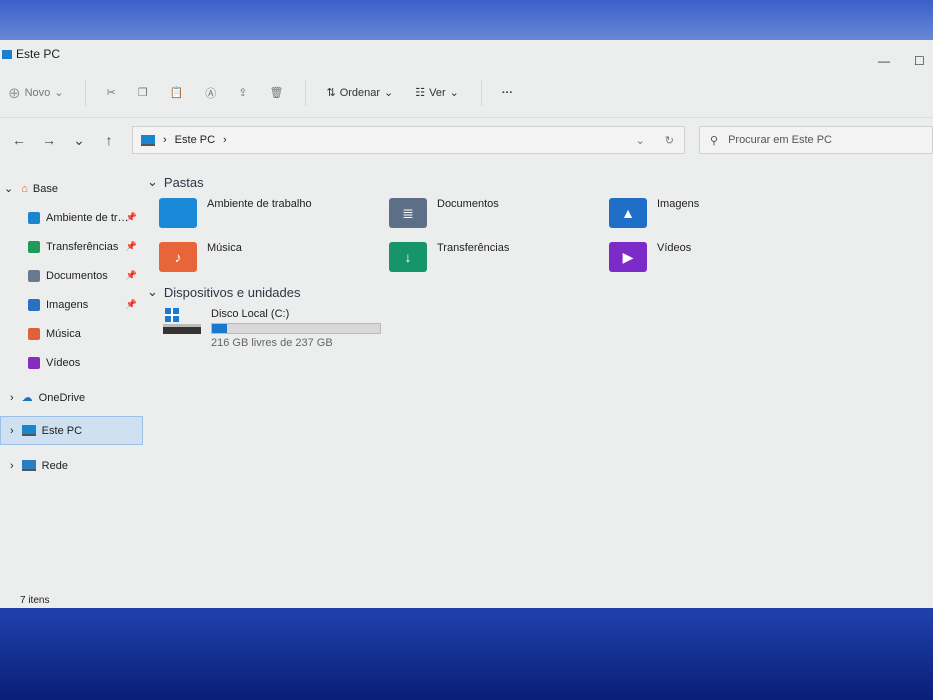 The width and height of the screenshot is (933, 700). What do you see at coordinates (72, 465) in the screenshot?
I see `sidebar-item-rede: › Rede` at bounding box center [72, 465].